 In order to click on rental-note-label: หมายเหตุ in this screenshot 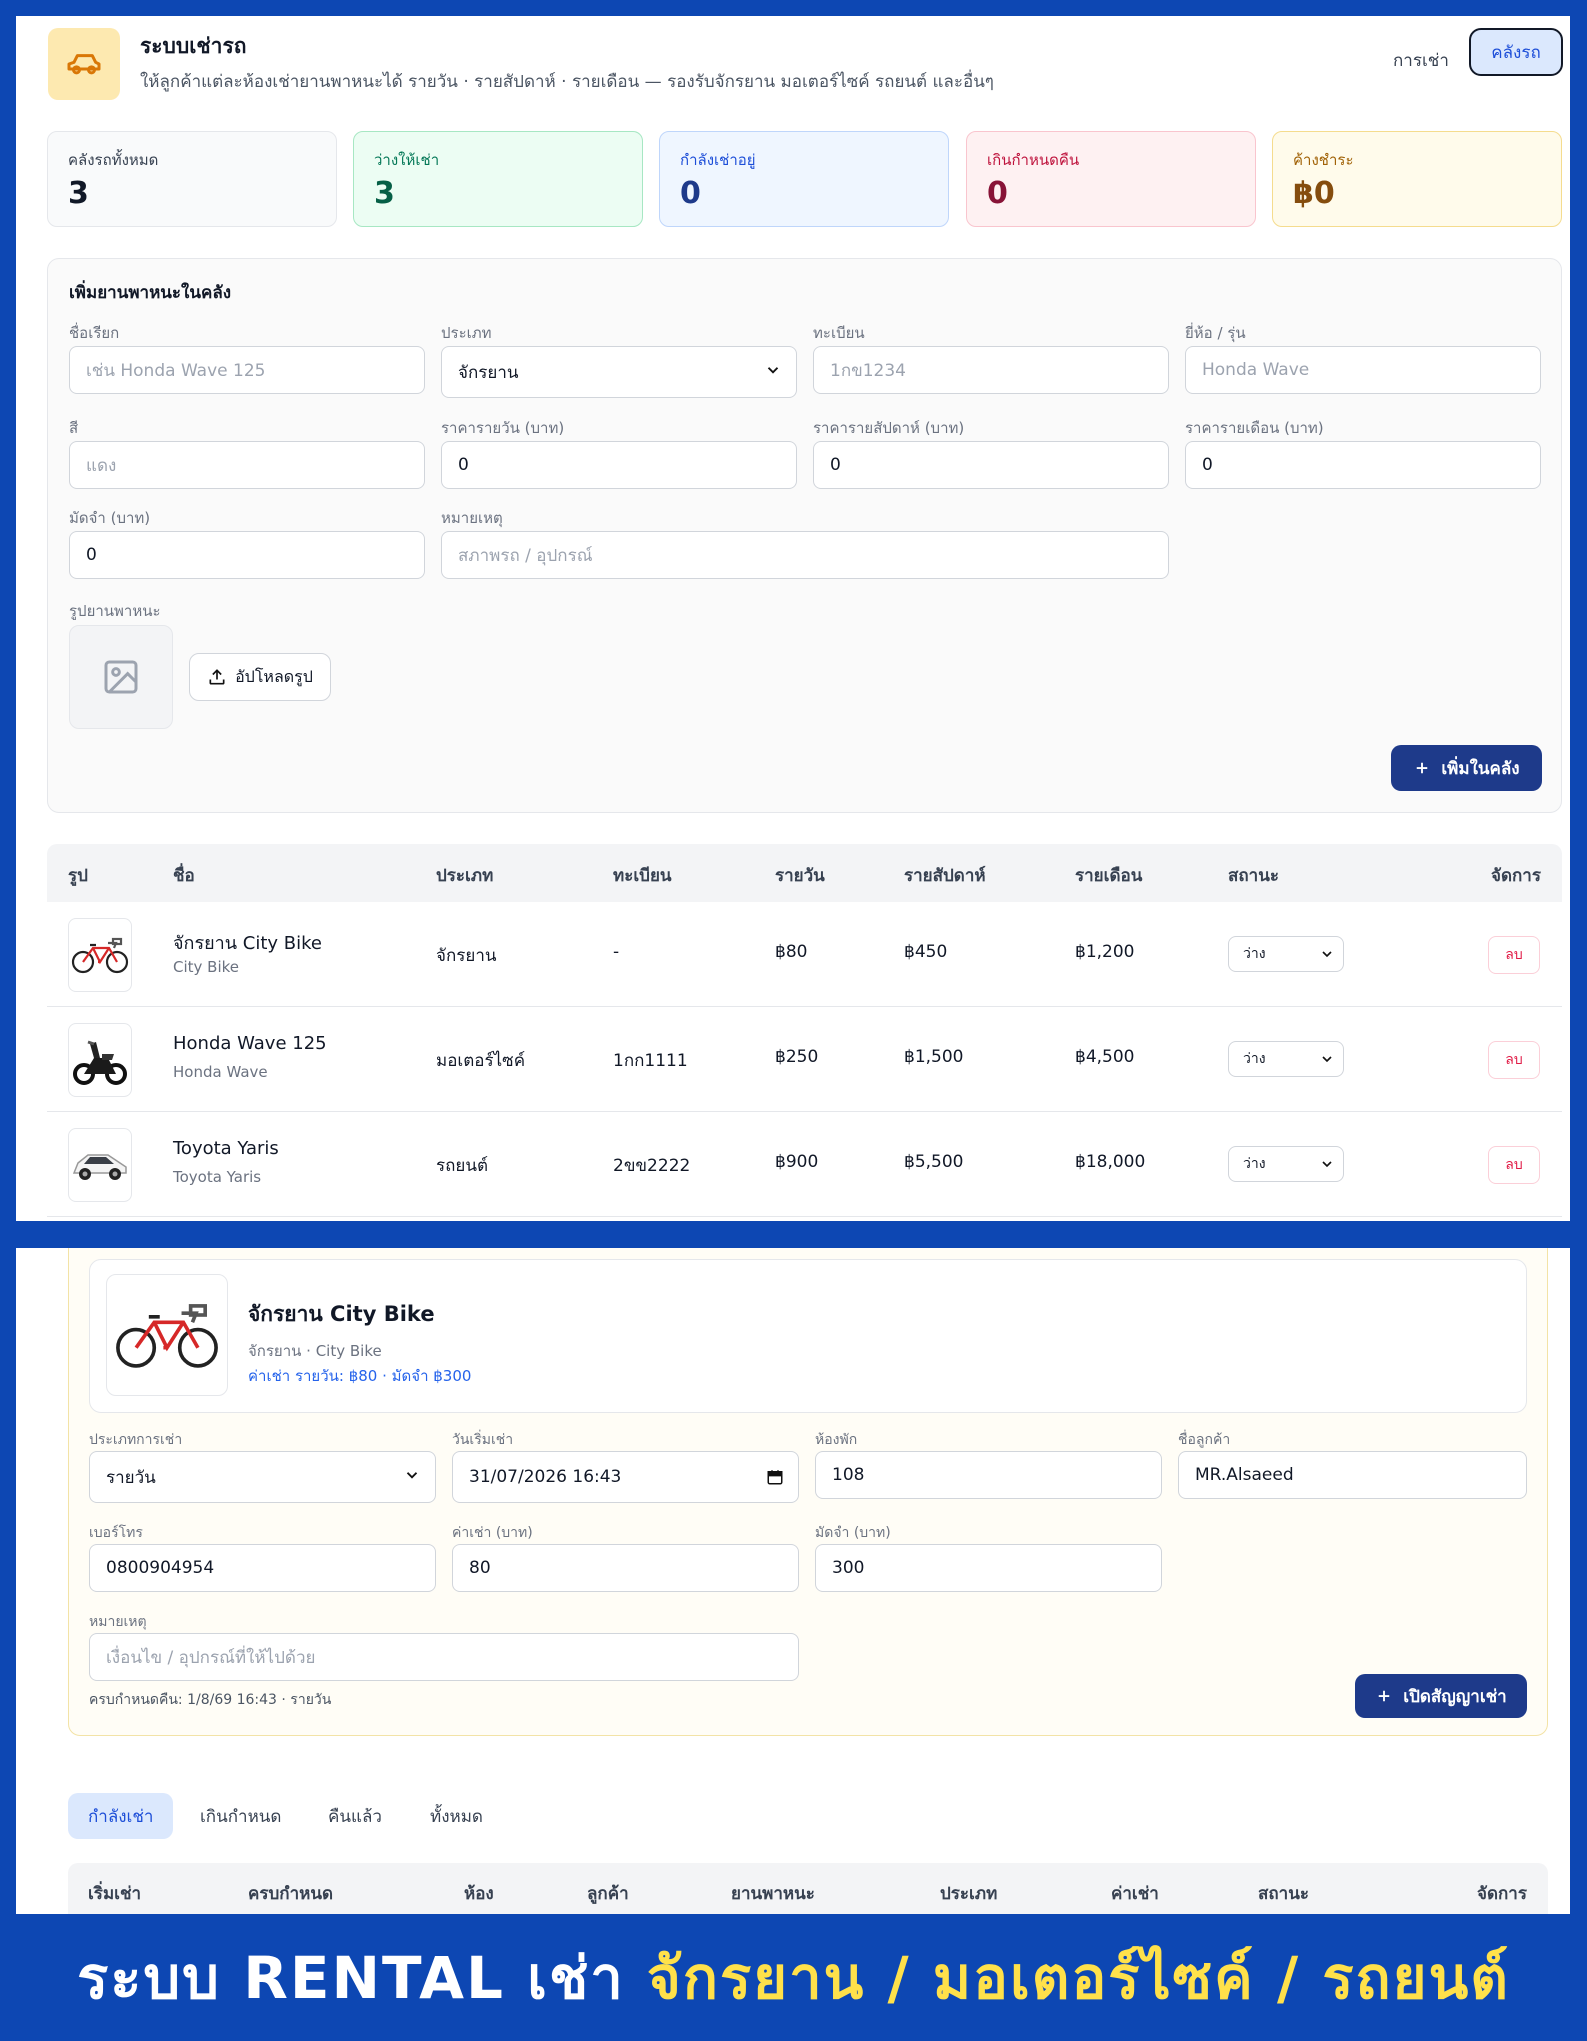, I will do `click(118, 1622)`.